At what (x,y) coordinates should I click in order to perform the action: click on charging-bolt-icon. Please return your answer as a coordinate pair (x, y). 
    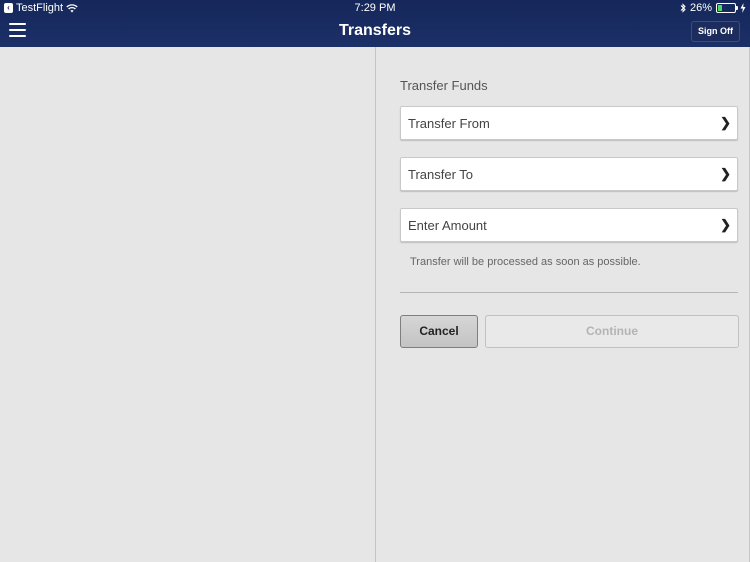
    Looking at the image, I should click on (743, 8).